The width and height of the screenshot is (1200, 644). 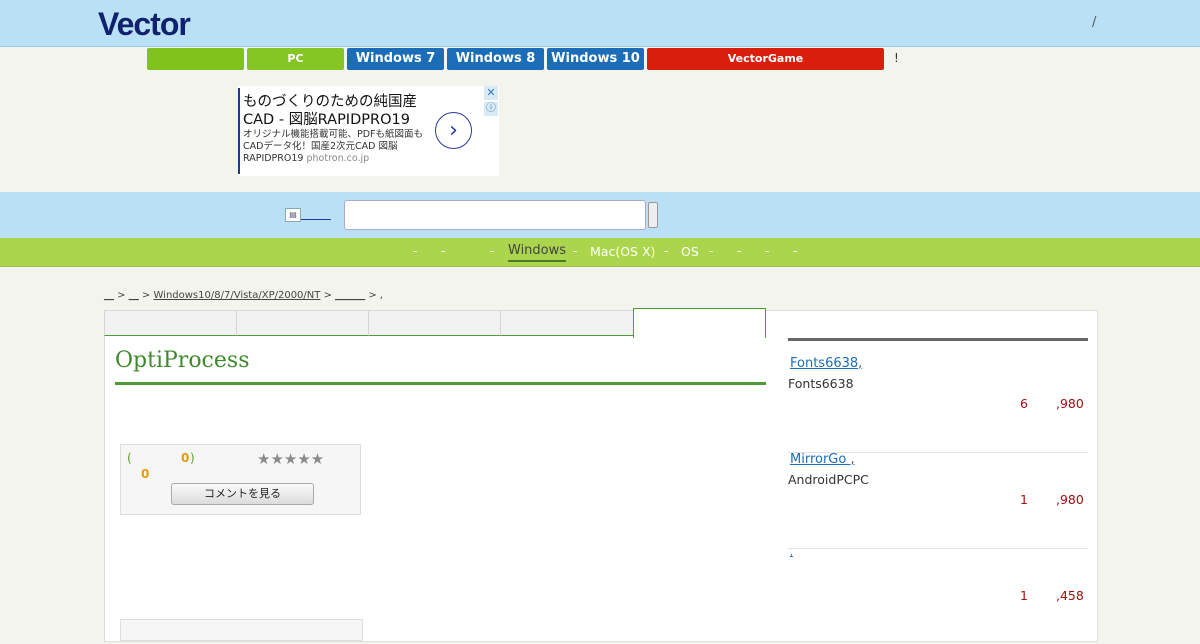 What do you see at coordinates (791, 553) in the screenshot?
I see `sidebar-item-link: ,` at bounding box center [791, 553].